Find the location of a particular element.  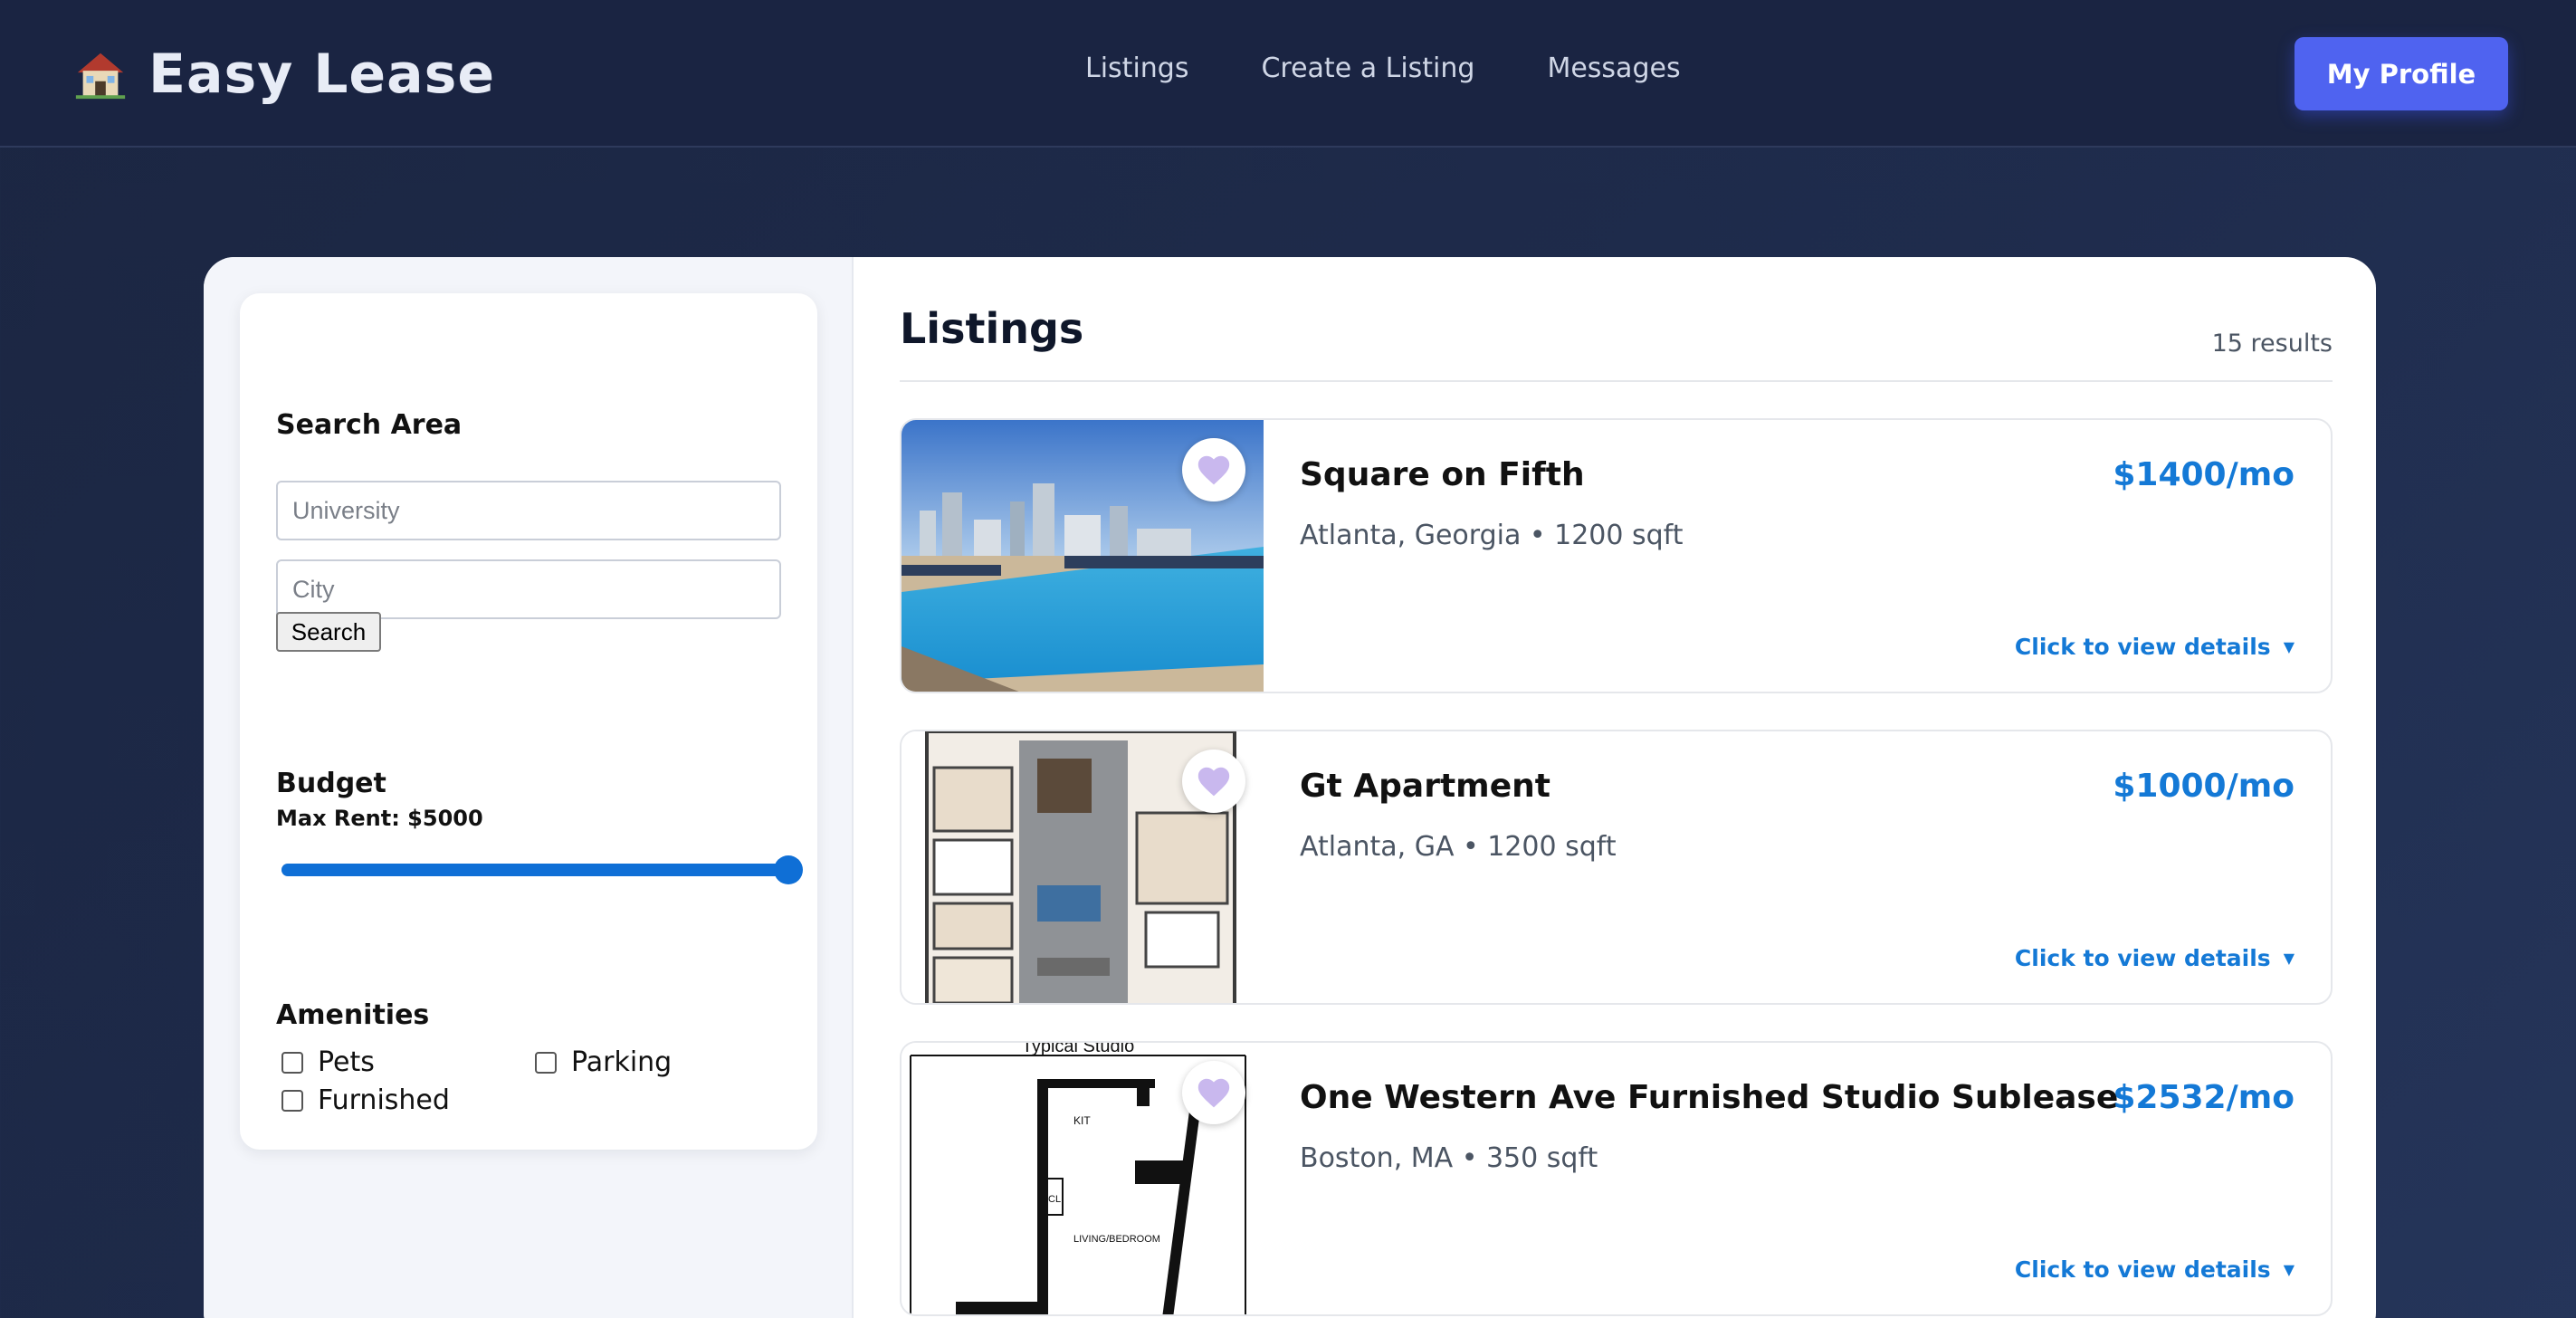

my-profile-button: My Profile is located at coordinates (2401, 73).